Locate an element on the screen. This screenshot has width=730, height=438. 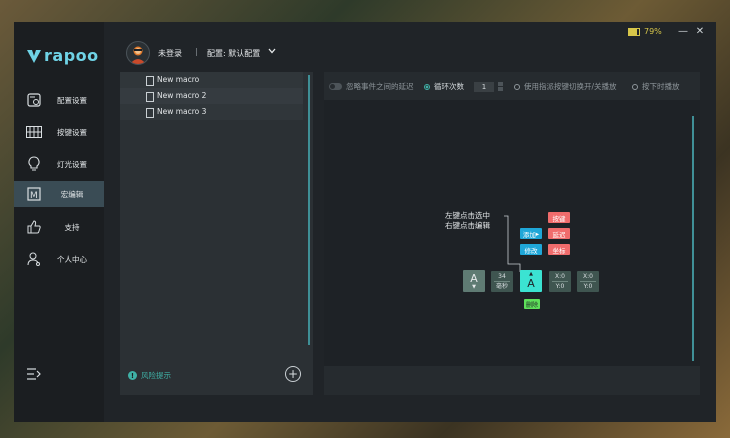
press-play-option: 按下时播放 is located at coordinates (656, 86).